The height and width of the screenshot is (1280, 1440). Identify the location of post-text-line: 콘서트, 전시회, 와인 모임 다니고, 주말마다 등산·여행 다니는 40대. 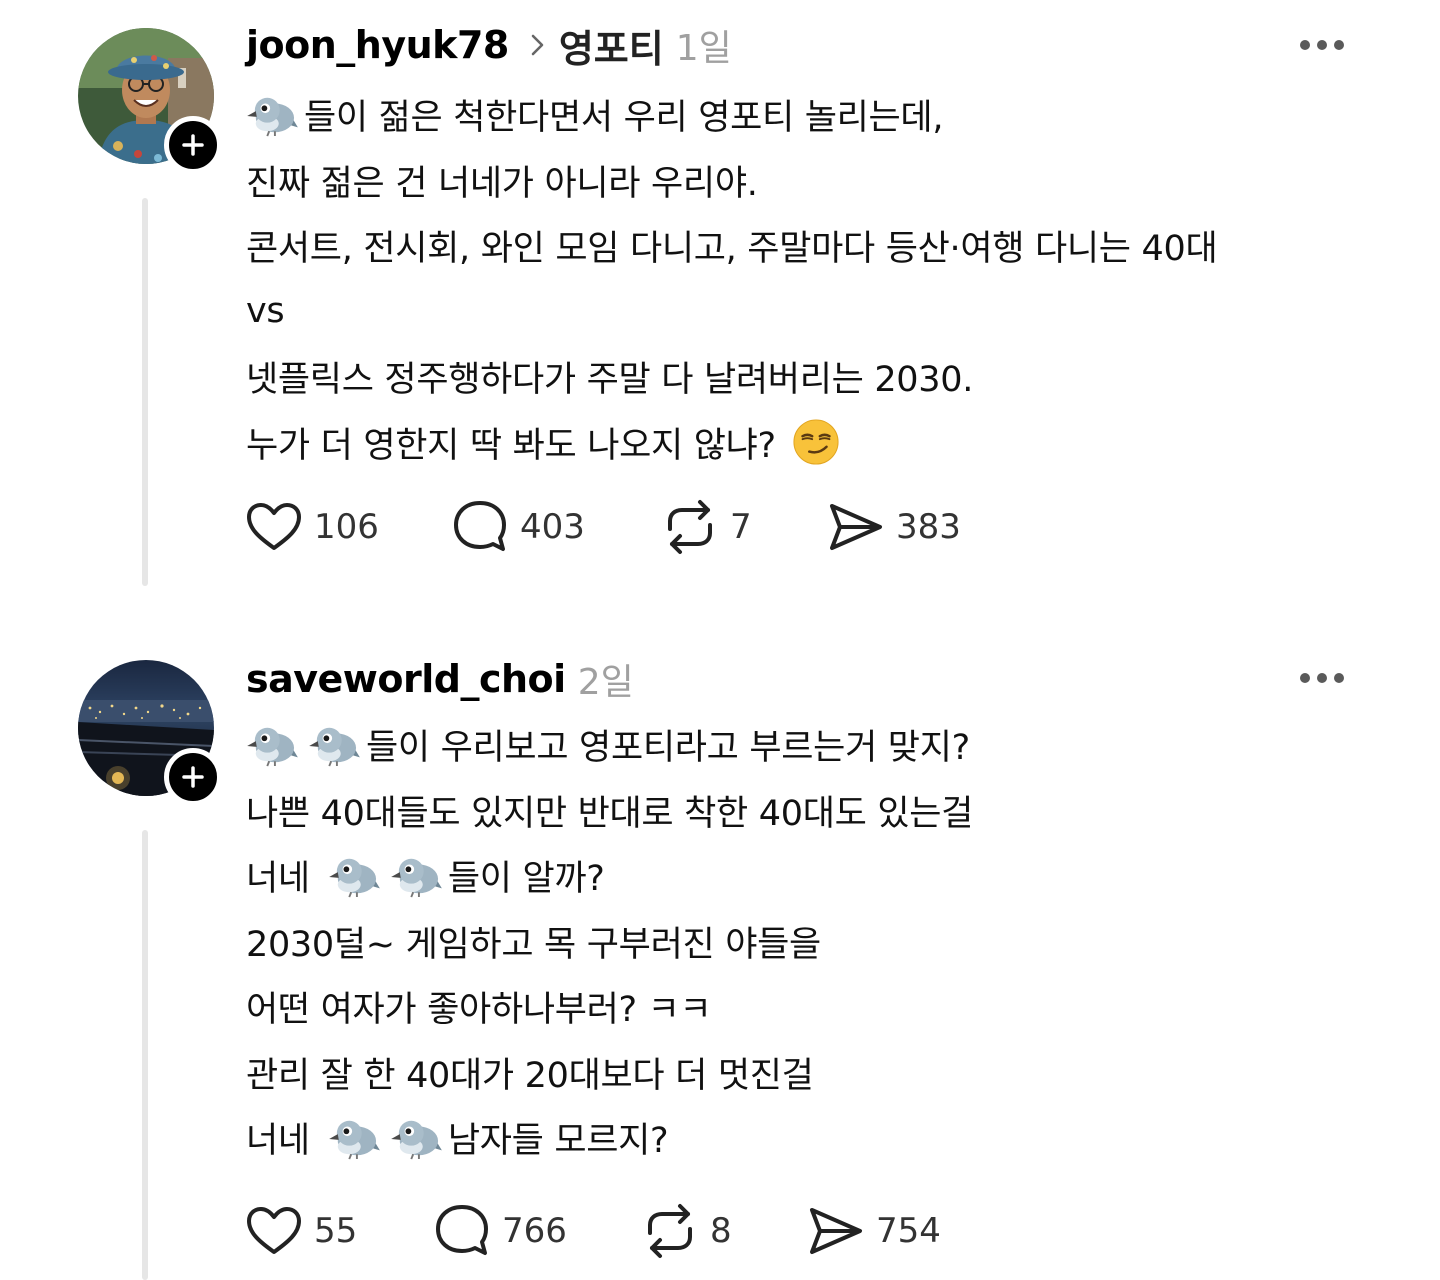
(732, 249).